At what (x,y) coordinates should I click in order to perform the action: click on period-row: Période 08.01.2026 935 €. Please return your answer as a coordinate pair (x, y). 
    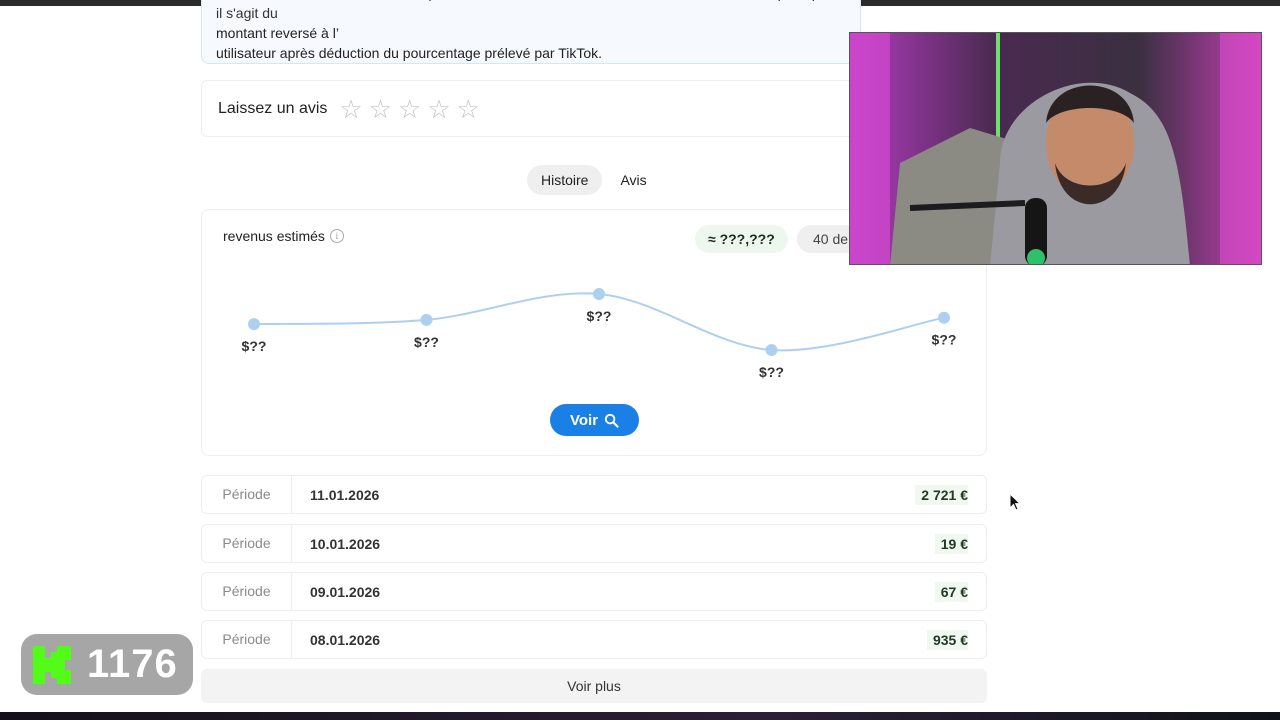
    Looking at the image, I should click on (594, 639).